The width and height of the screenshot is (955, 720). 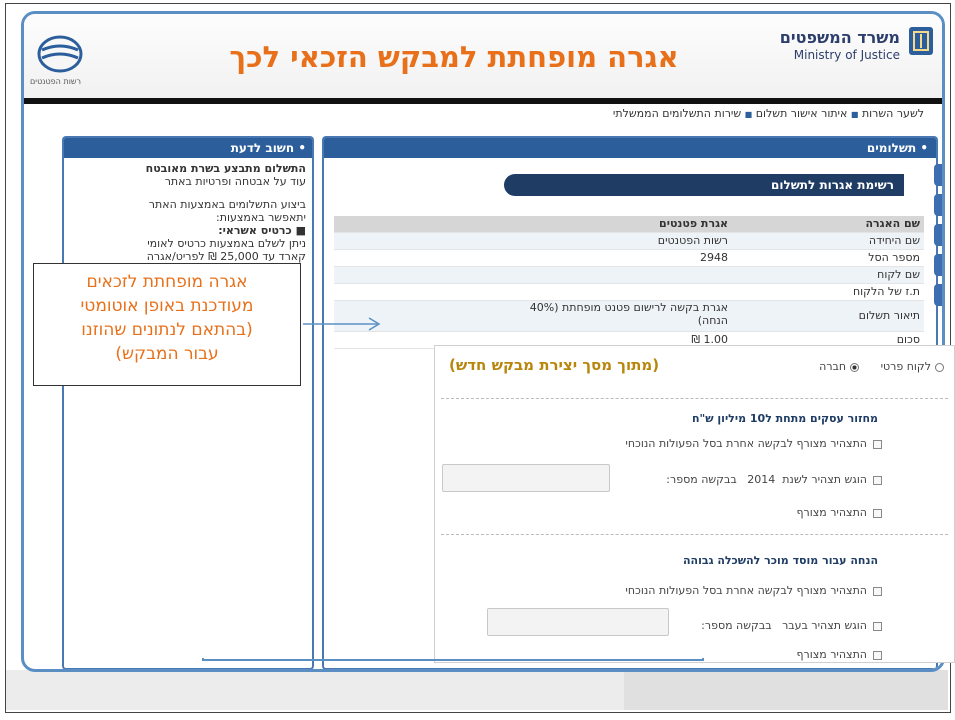 I want to click on s1-check2-year: 2014, so click(x=761, y=479).